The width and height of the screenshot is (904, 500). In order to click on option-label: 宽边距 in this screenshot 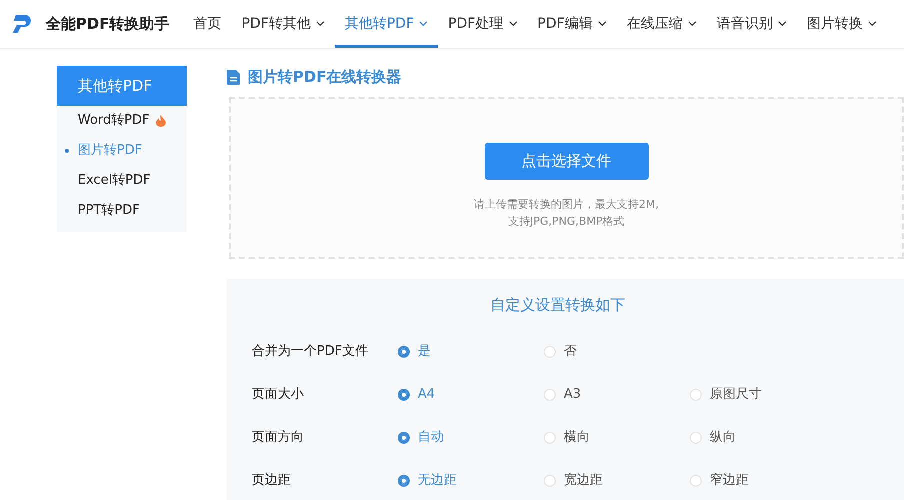, I will do `click(583, 481)`.